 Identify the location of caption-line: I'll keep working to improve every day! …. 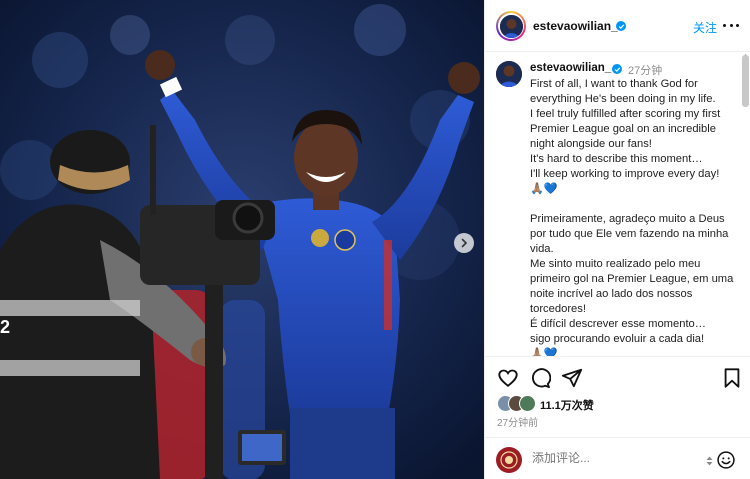
(625, 181).